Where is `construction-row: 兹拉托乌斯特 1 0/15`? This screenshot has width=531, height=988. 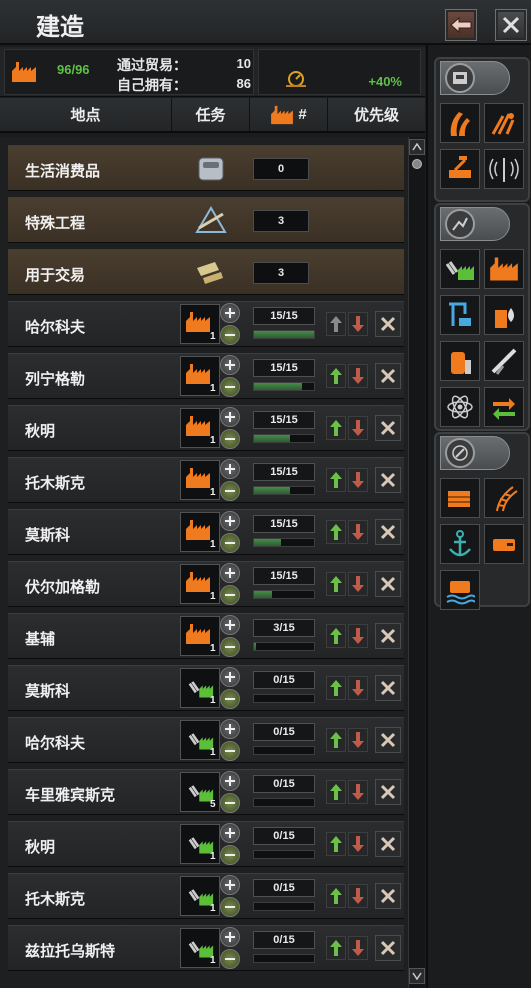
construction-row: 兹拉托乌斯特 1 0/15 is located at coordinates (206, 948).